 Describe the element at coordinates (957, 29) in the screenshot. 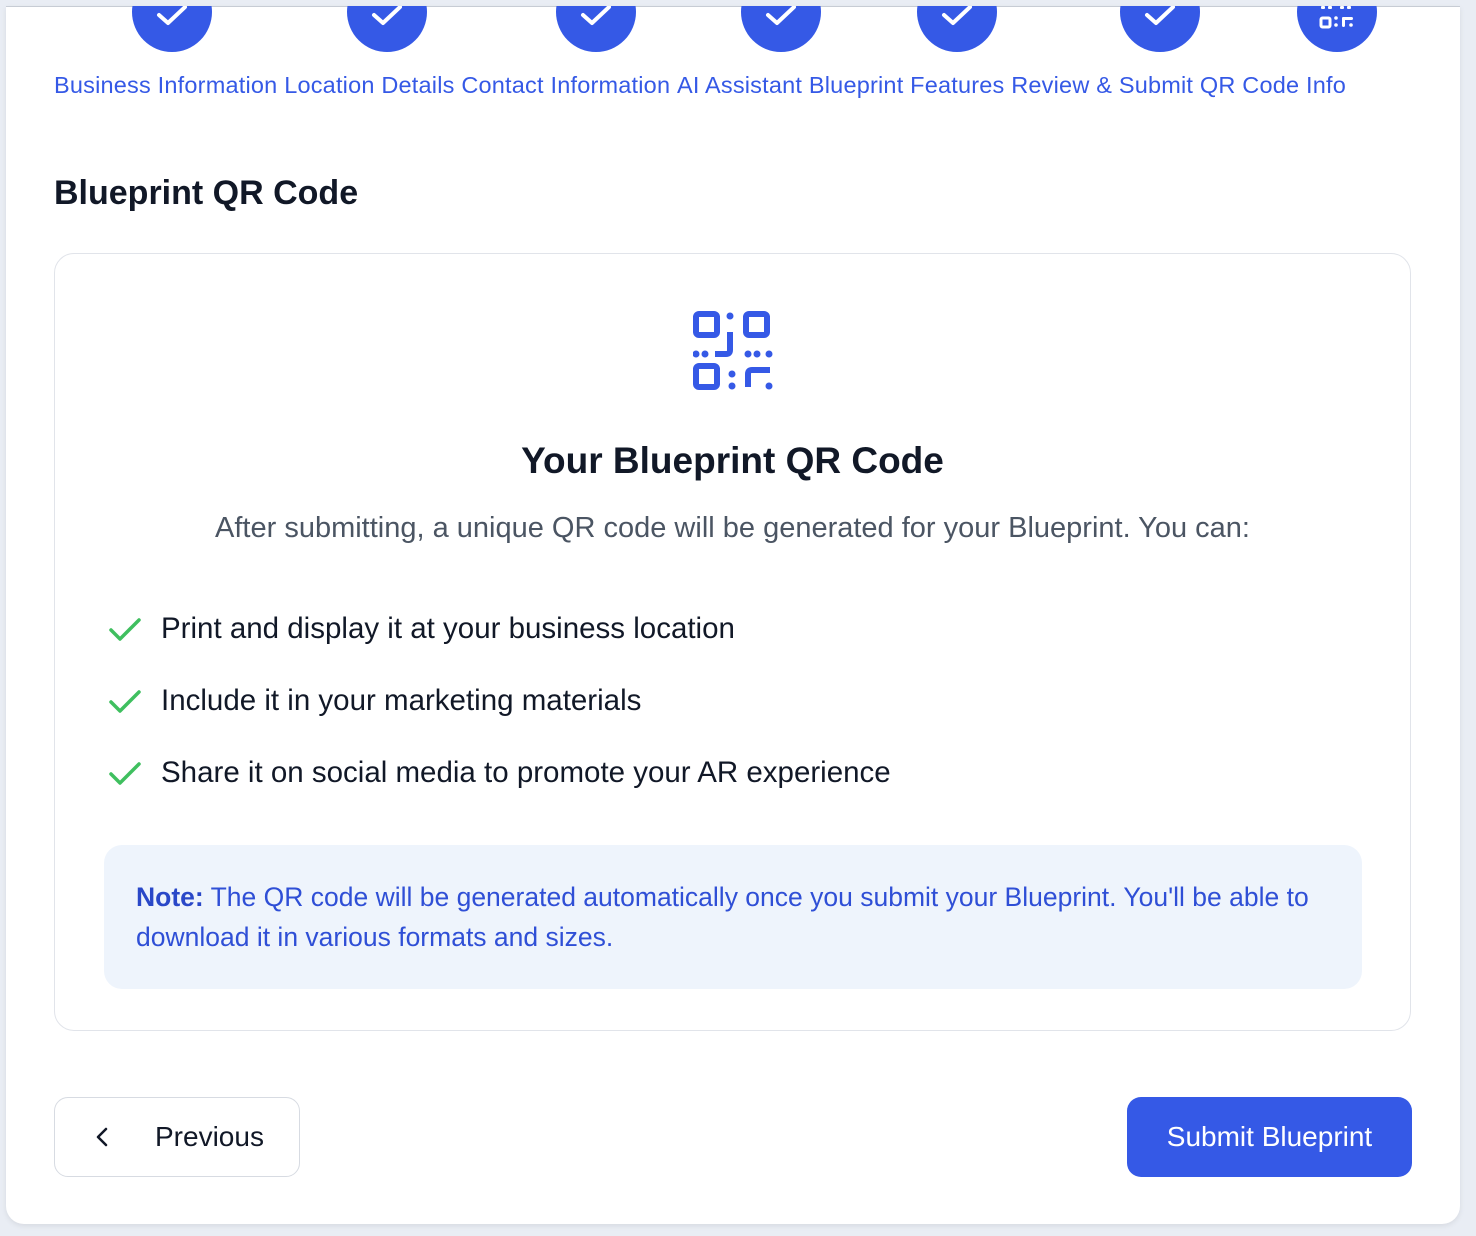

I see `step-5-indicator` at that location.